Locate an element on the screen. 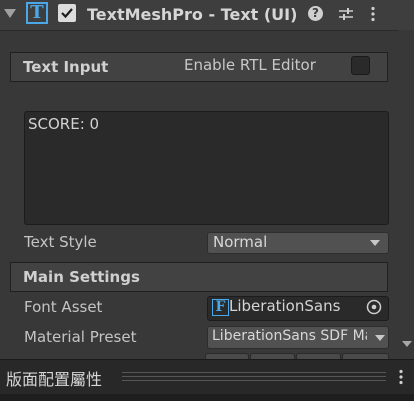 This screenshot has height=401, width=414. material-preset-label: Material Preset is located at coordinates (80, 337).